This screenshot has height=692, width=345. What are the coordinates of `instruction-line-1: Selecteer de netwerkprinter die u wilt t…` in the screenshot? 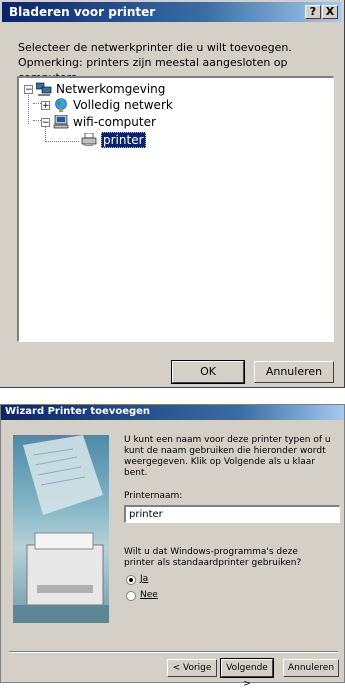 It's located at (155, 47).